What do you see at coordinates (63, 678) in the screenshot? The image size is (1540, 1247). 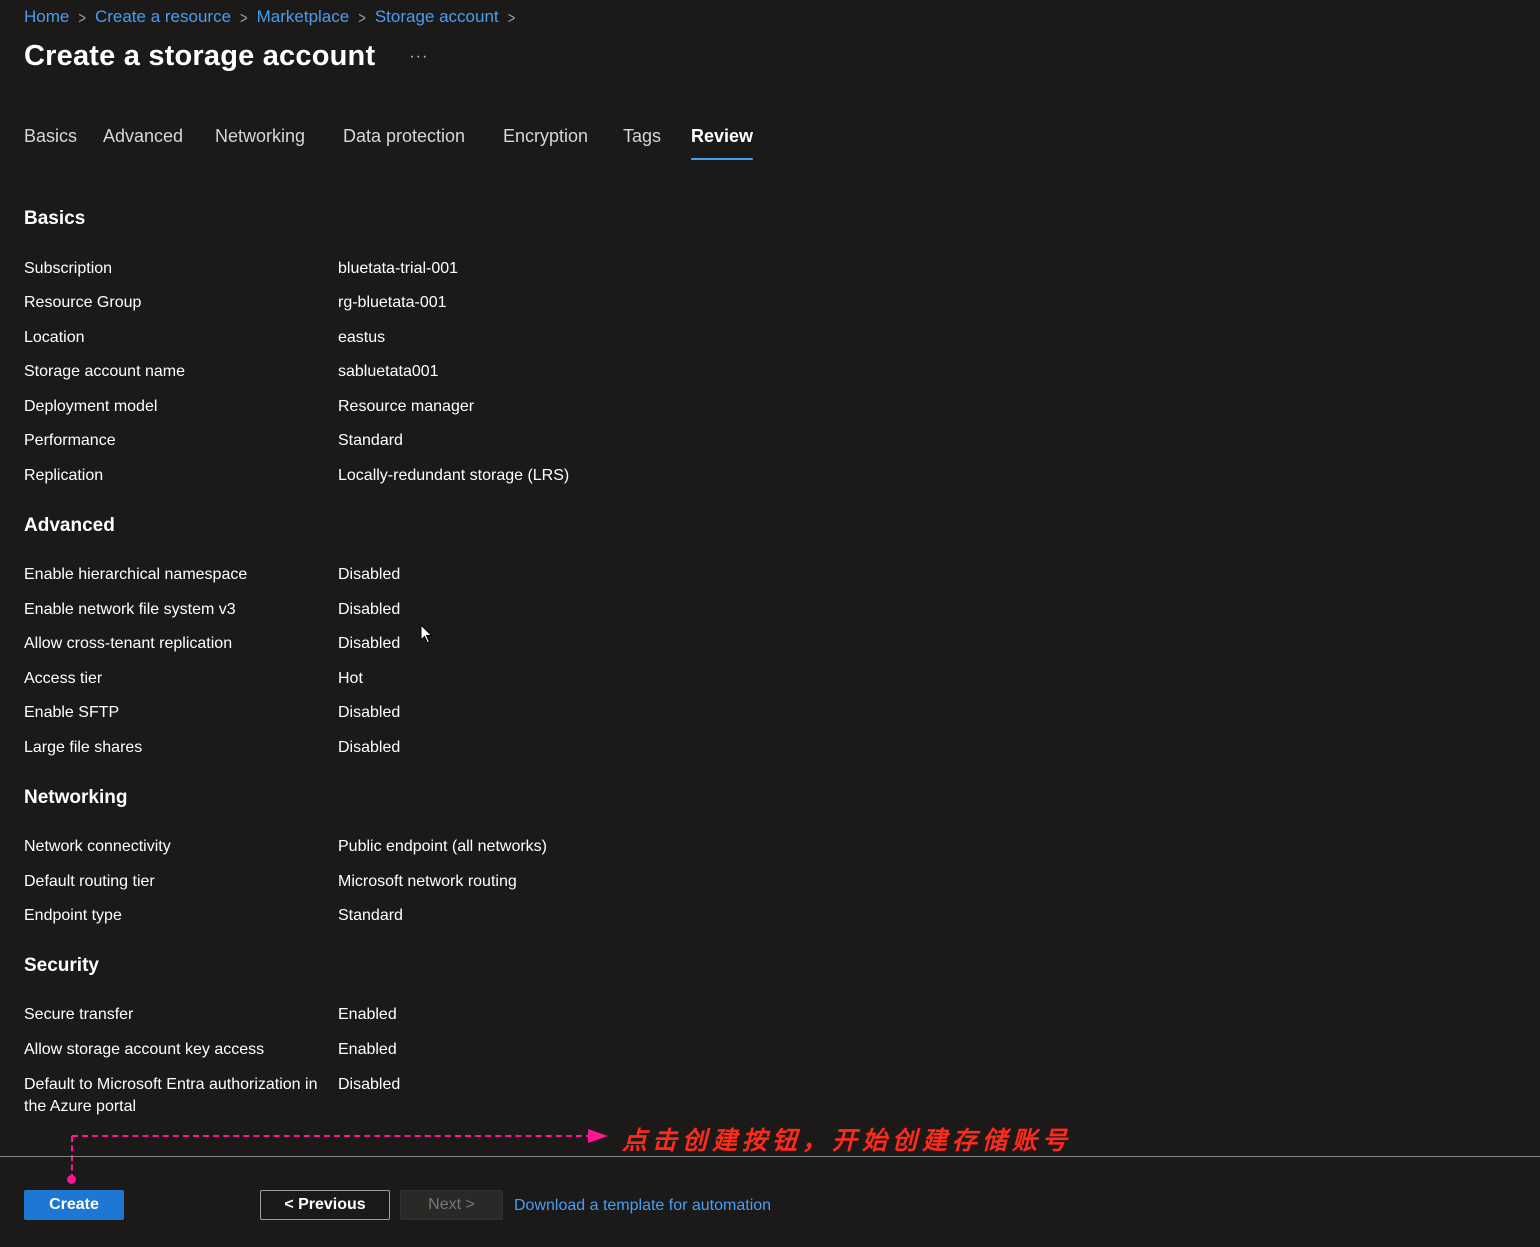 I see `row-label: Access tier` at bounding box center [63, 678].